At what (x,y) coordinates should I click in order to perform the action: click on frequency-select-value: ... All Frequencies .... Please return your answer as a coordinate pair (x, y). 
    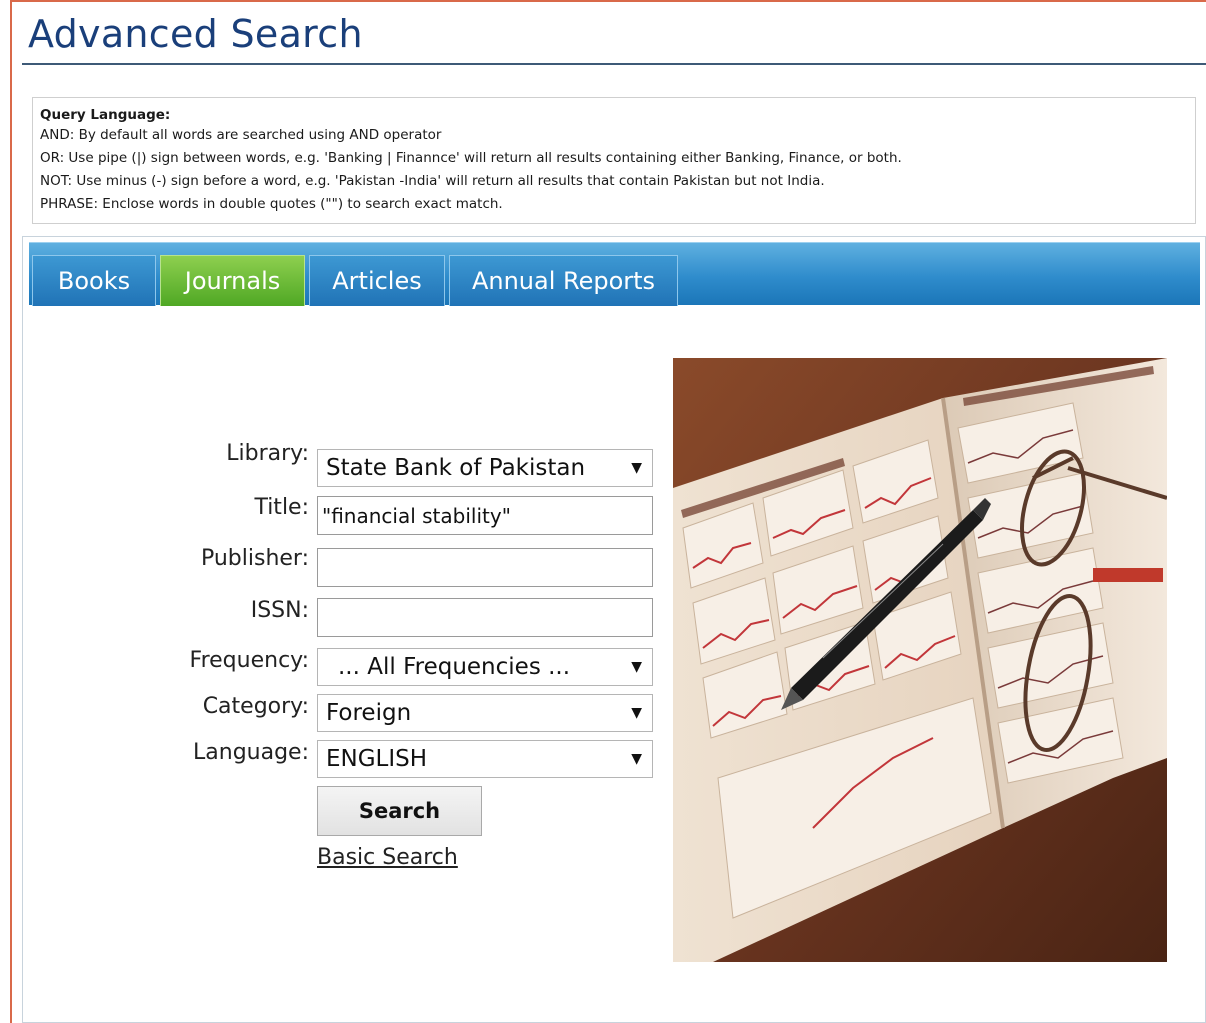
    Looking at the image, I should click on (454, 667).